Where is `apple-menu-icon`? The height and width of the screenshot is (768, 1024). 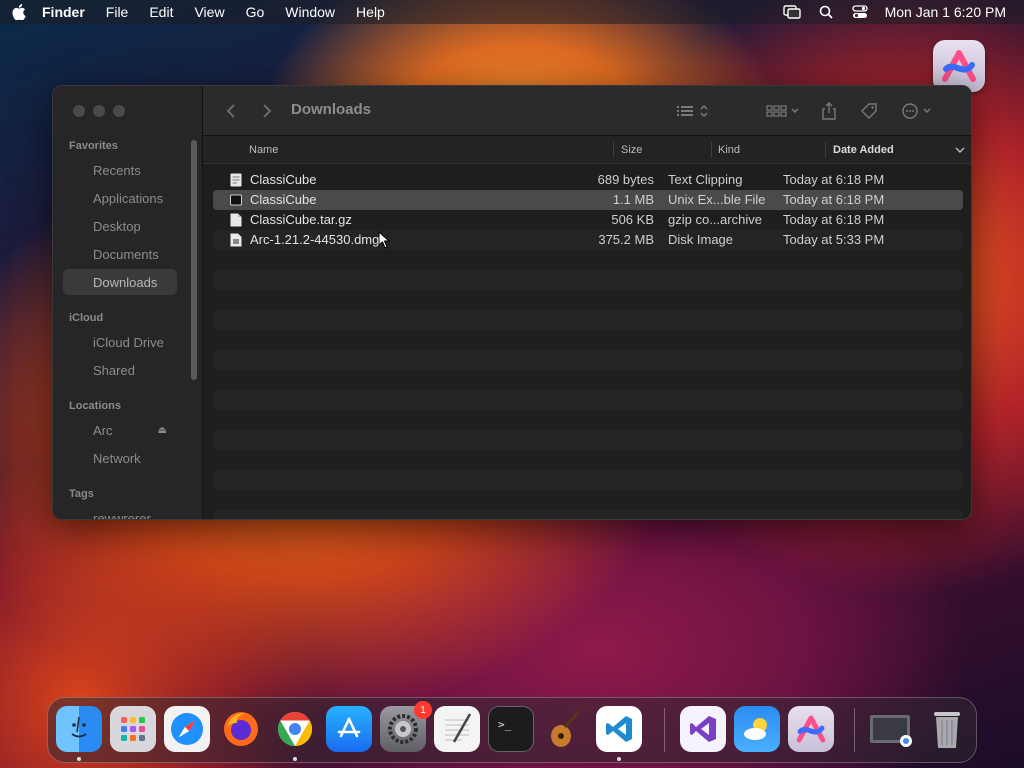
apple-menu-icon is located at coordinates (19, 12).